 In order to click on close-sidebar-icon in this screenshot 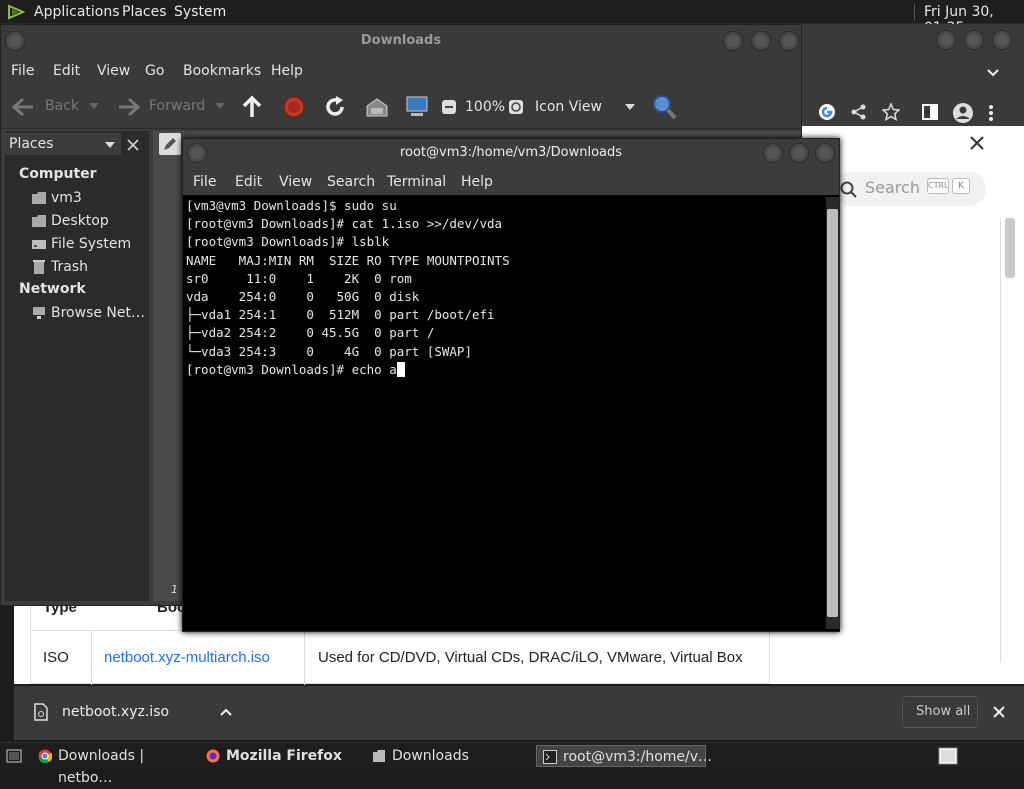, I will do `click(133, 145)`.